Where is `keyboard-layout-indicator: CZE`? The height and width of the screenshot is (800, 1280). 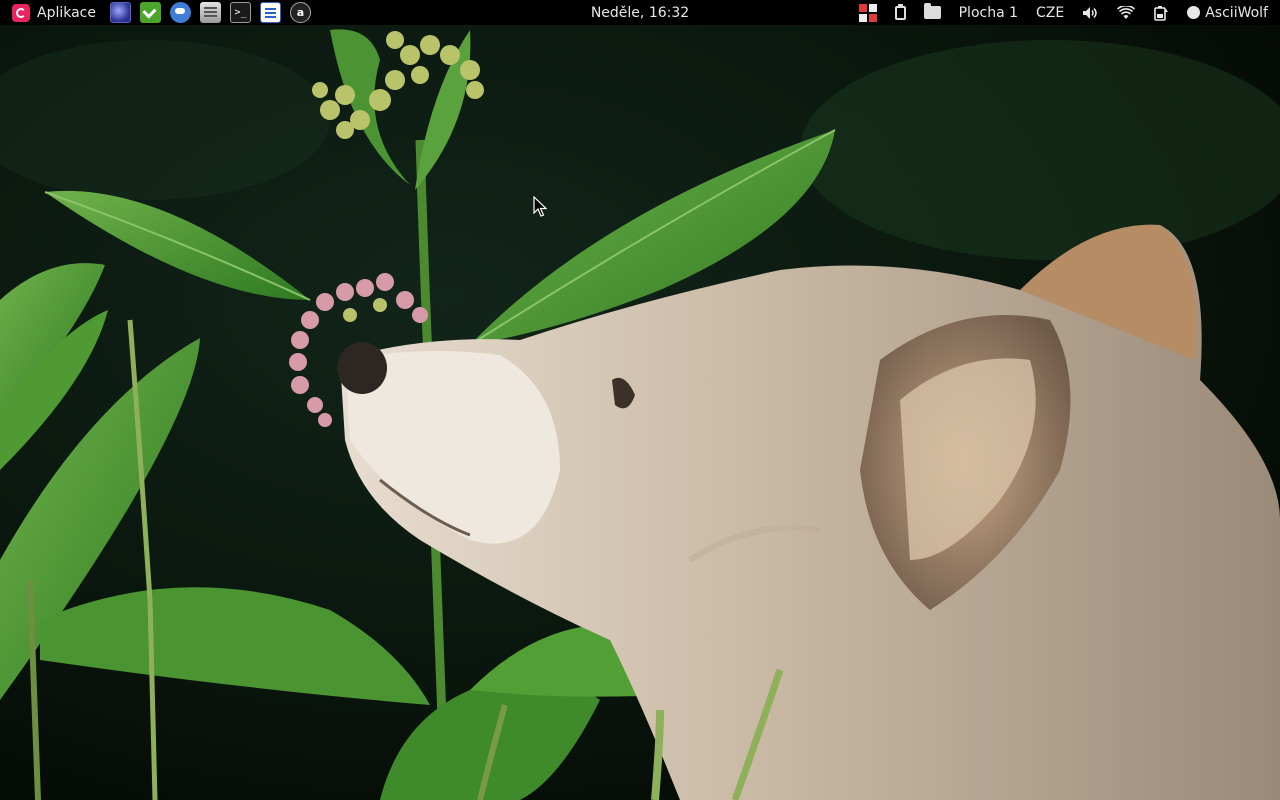
keyboard-layout-indicator: CZE is located at coordinates (1050, 12).